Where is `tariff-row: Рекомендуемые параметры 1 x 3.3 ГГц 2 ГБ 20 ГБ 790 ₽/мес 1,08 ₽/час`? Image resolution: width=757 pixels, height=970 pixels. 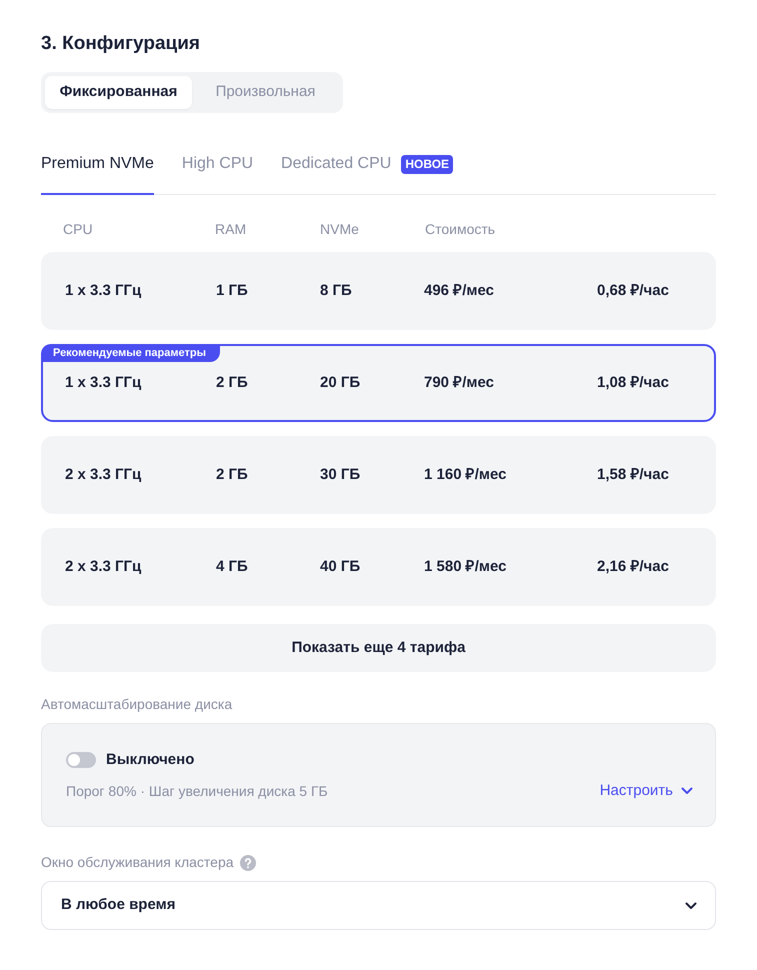 tariff-row: Рекомендуемые параметры 1 x 3.3 ГГц 2 ГБ 20 ГБ 790 ₽/мес 1,08 ₽/час is located at coordinates (378, 383).